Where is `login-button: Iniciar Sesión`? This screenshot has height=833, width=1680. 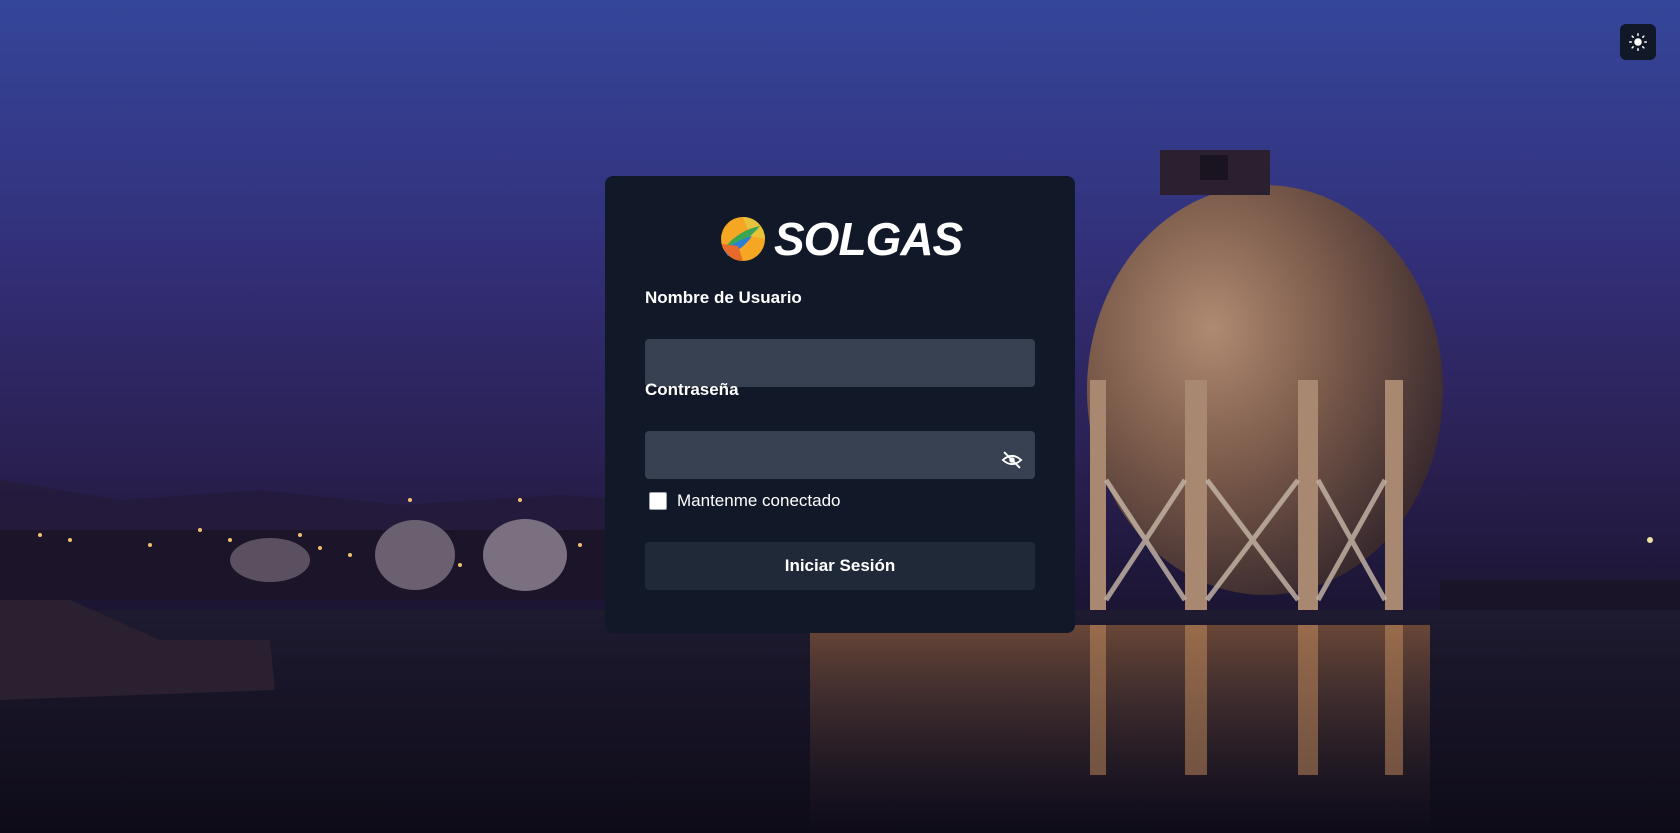 login-button: Iniciar Sesión is located at coordinates (840, 566).